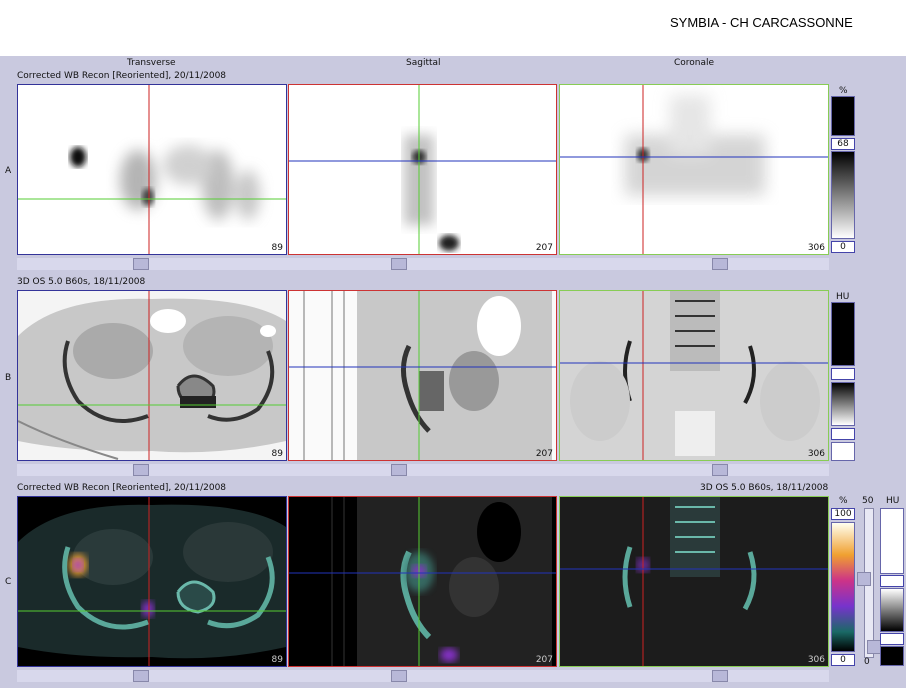 Image resolution: width=906 pixels, height=688 pixels. What do you see at coordinates (843, 195) in the screenshot?
I see `scale-a-gradient` at bounding box center [843, 195].